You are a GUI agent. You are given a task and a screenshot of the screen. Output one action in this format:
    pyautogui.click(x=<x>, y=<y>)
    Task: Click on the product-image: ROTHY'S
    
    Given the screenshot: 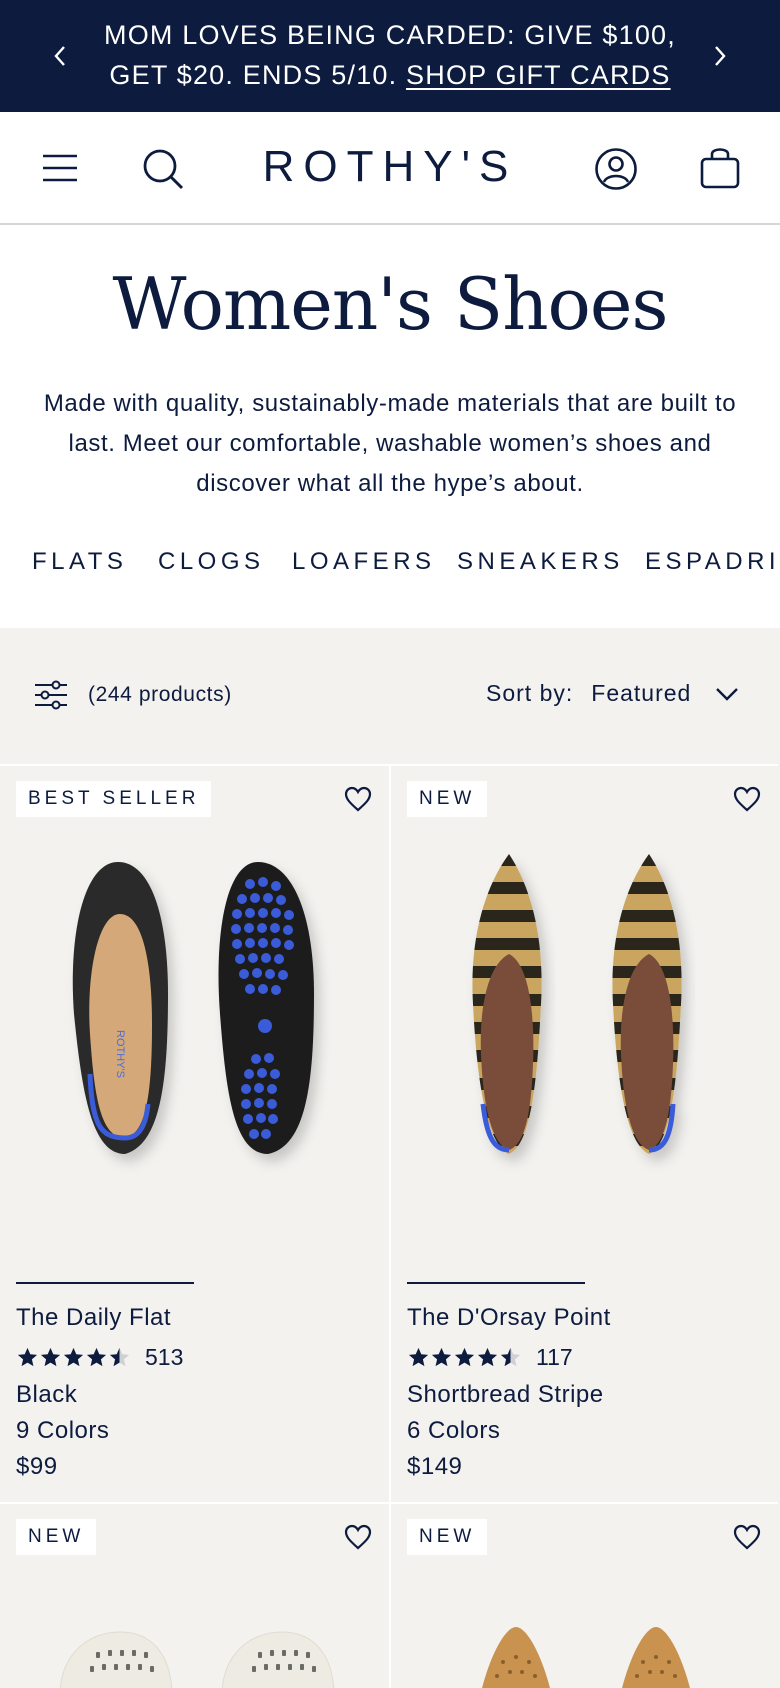 What is the action you would take?
    pyautogui.click(x=193, y=1008)
    